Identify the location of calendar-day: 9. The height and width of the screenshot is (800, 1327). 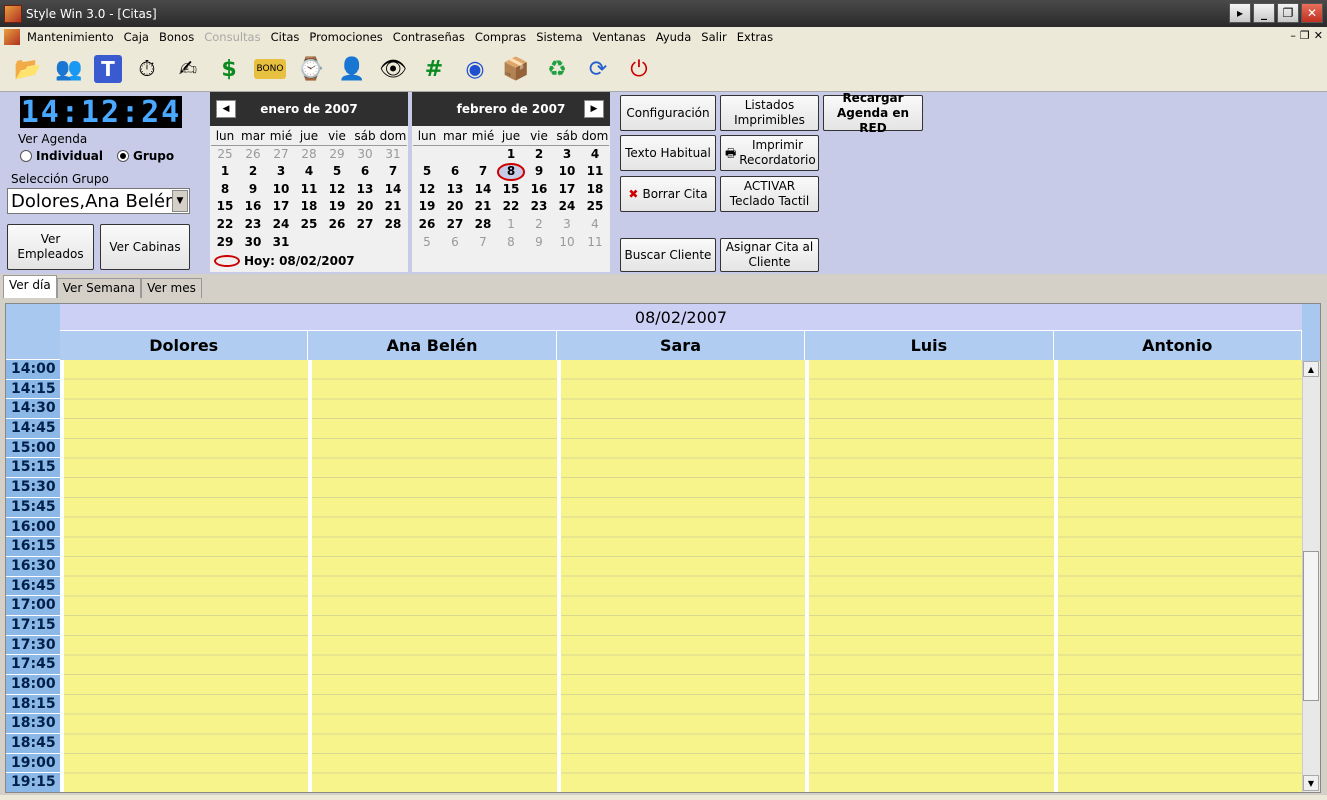
(539, 172).